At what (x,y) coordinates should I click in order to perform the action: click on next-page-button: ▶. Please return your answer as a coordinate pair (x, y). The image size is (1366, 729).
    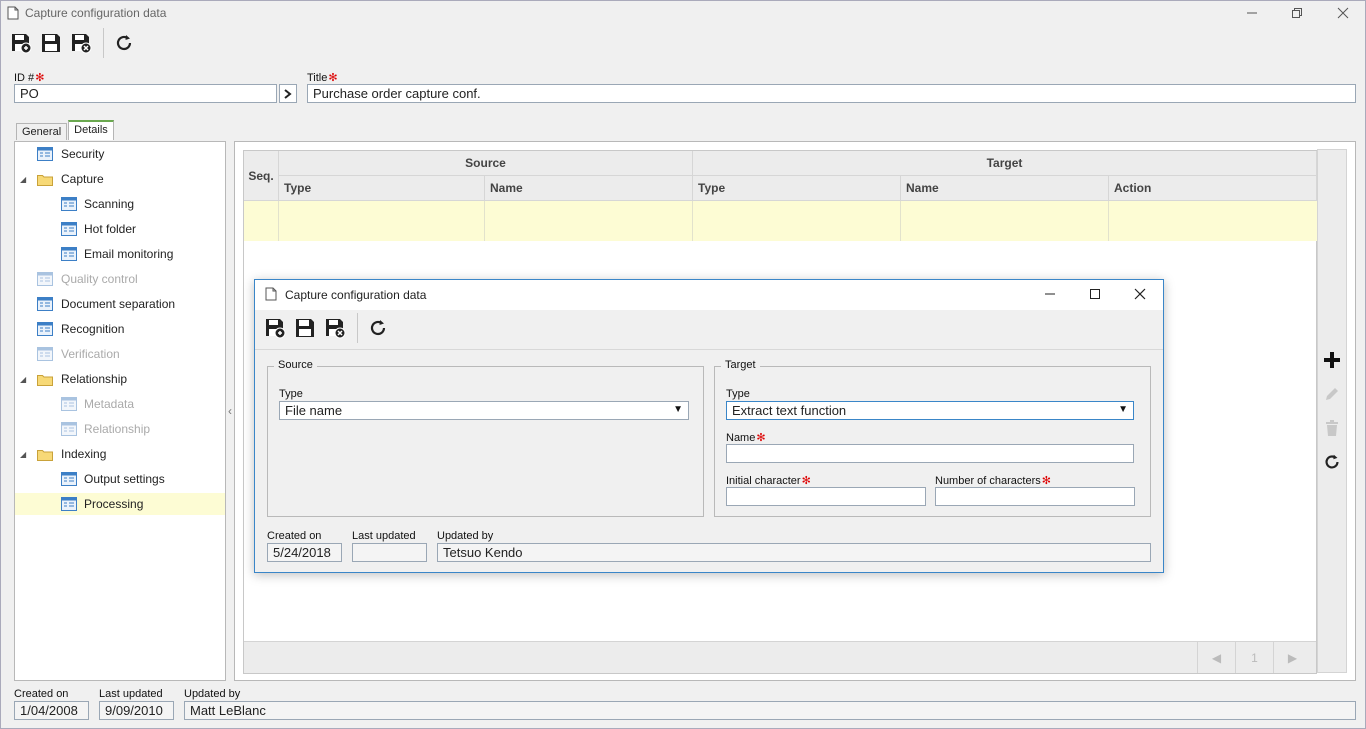
    Looking at the image, I should click on (1292, 657).